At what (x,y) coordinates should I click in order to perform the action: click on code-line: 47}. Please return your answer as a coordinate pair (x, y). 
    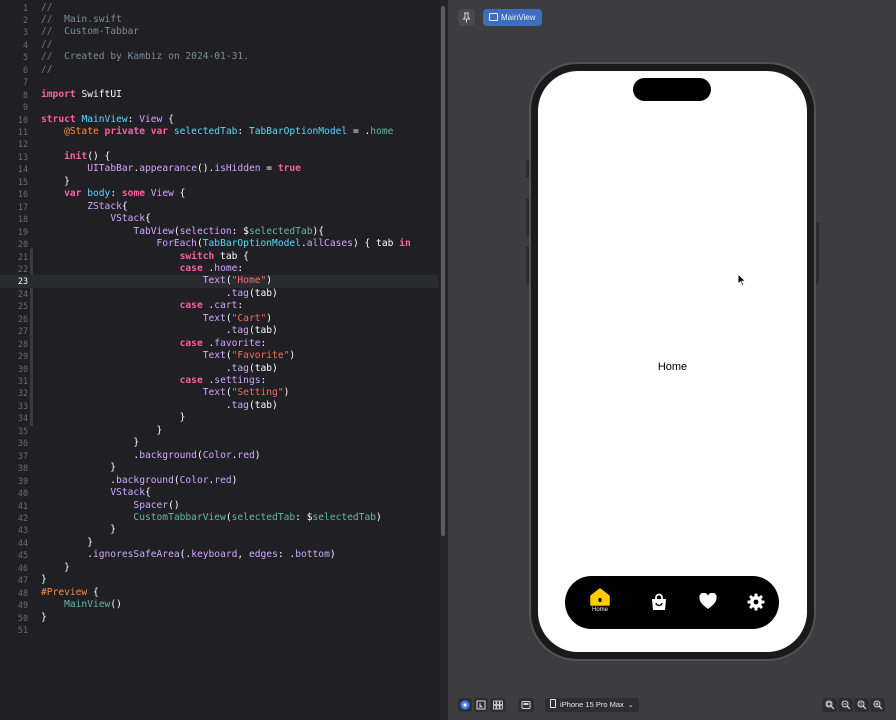
    Looking at the image, I should click on (219, 580).